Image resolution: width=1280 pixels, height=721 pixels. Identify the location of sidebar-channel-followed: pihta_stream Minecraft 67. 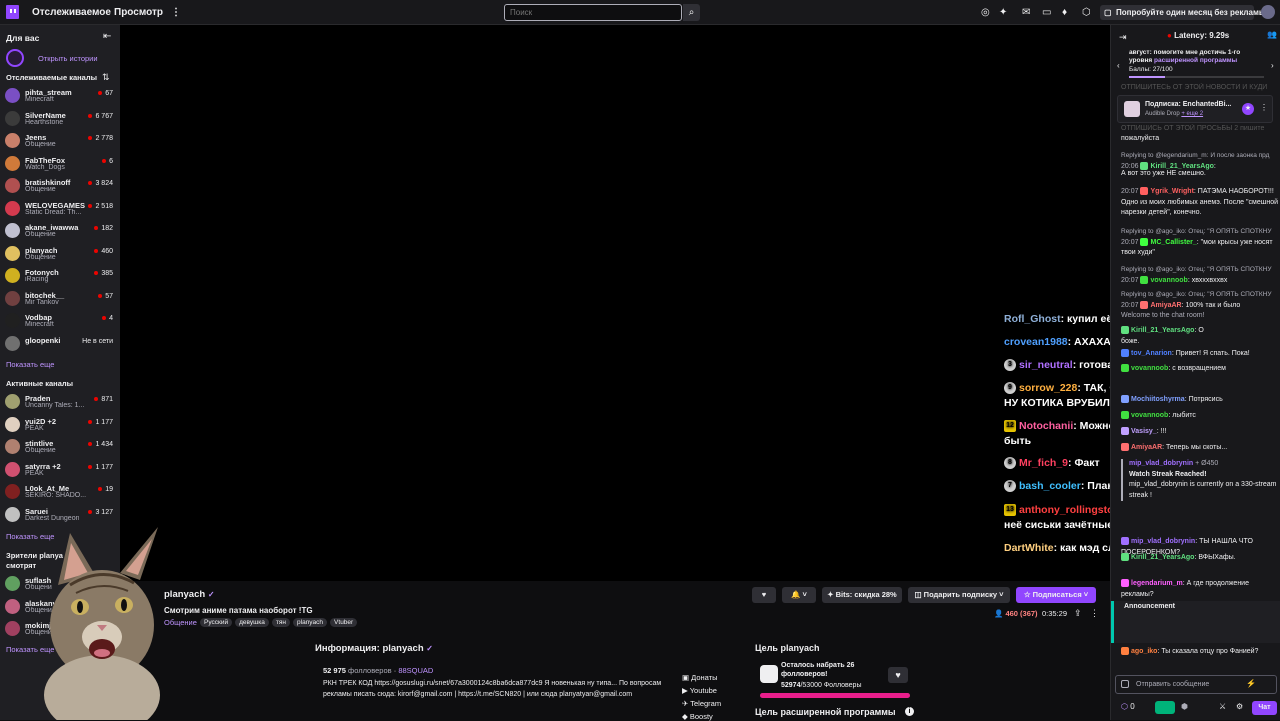
(61, 96).